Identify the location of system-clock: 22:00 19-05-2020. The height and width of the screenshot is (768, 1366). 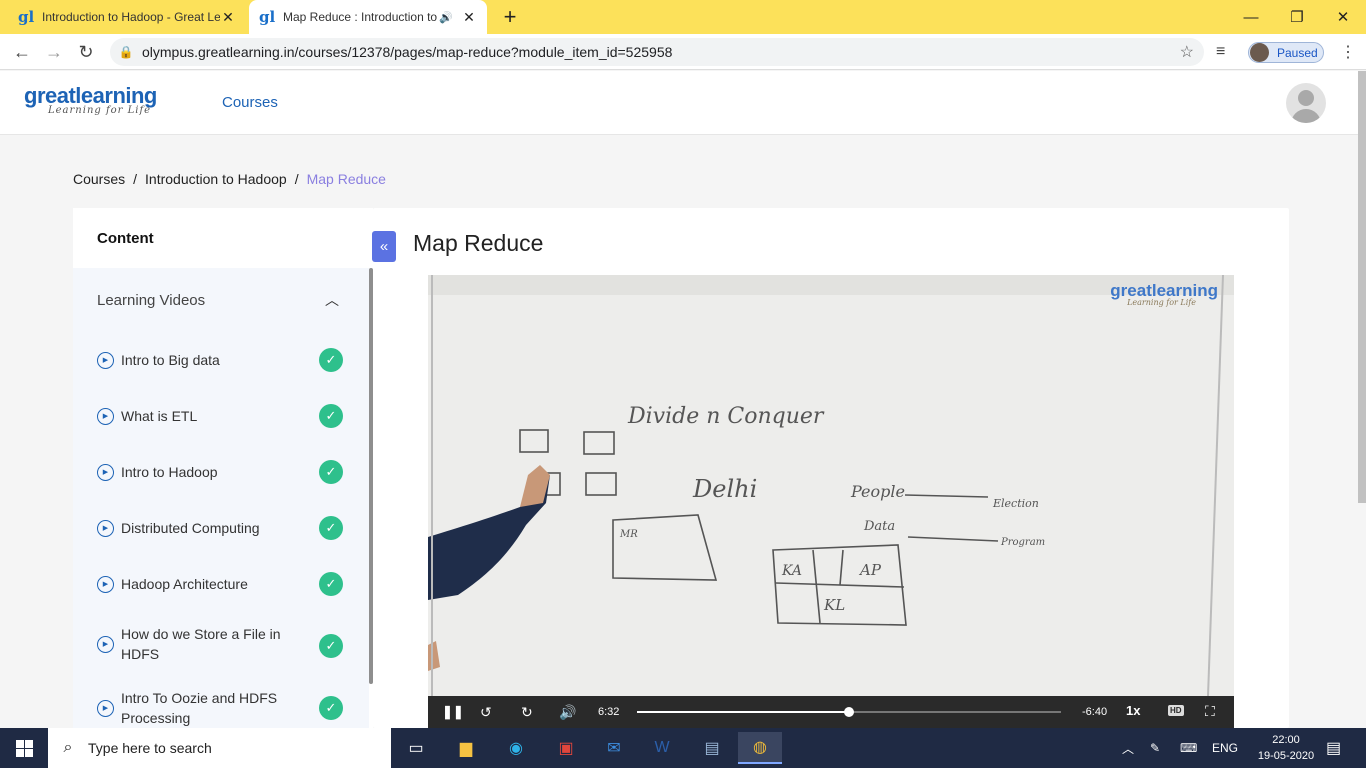
(1286, 748).